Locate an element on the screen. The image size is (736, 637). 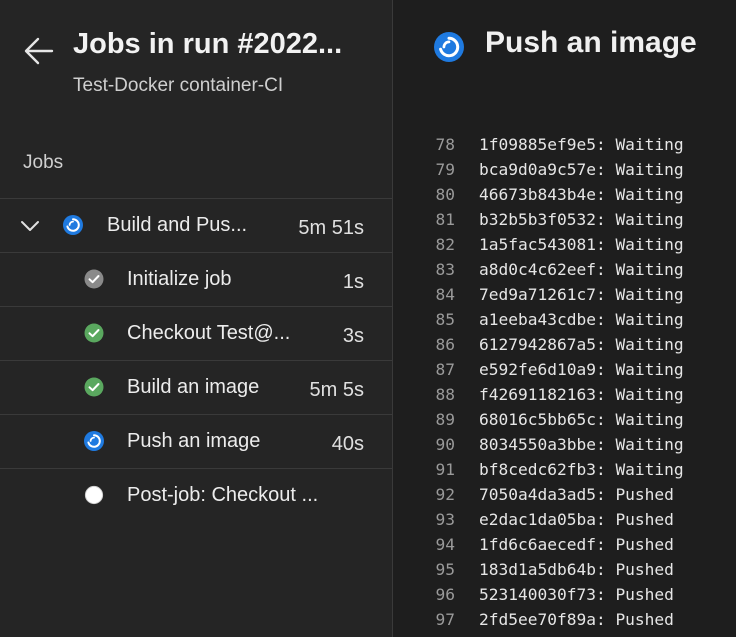
log-line-text: 7ed9a71261c7: Waiting is located at coordinates (581, 294).